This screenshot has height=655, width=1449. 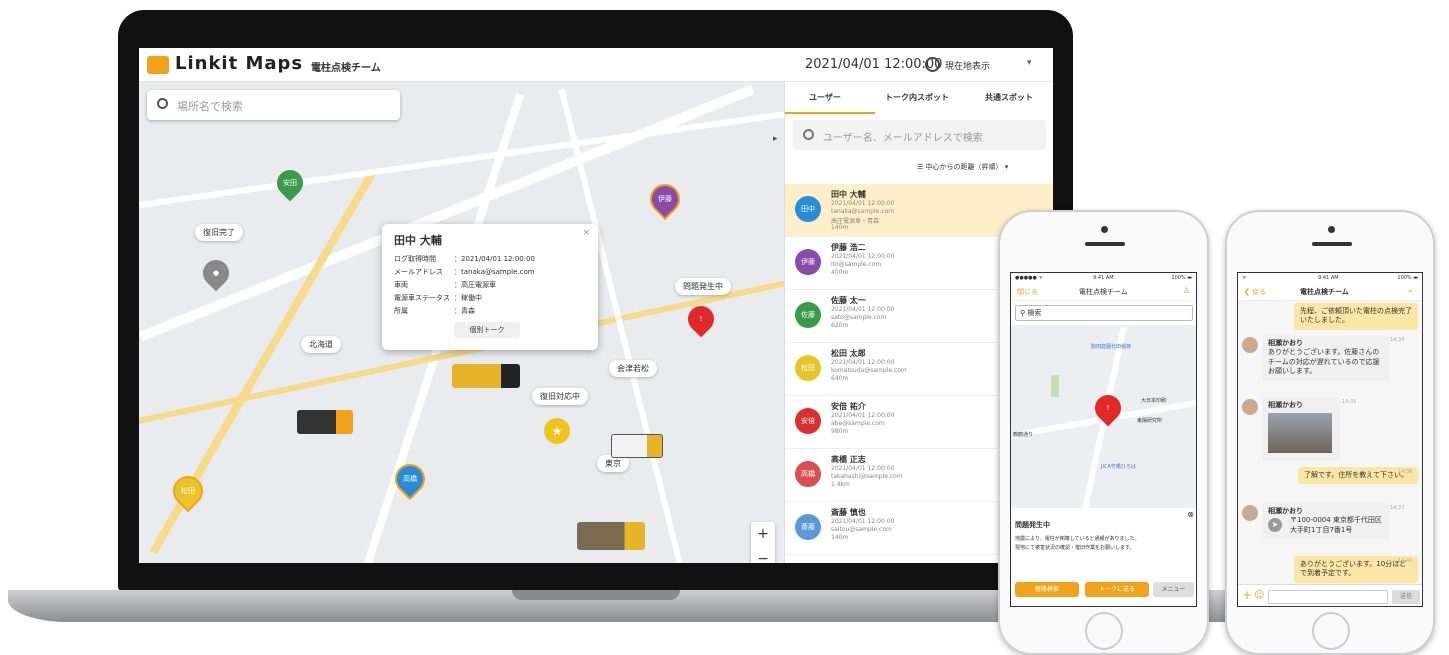 What do you see at coordinates (701, 319) in the screenshot?
I see `map-pin-problem: !` at bounding box center [701, 319].